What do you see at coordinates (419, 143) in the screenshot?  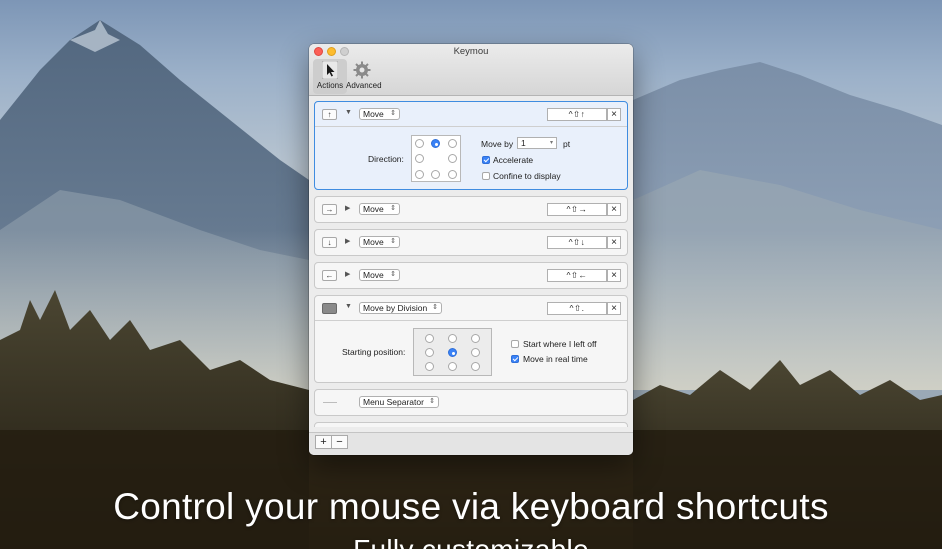 I see `direction-radio-nw` at bounding box center [419, 143].